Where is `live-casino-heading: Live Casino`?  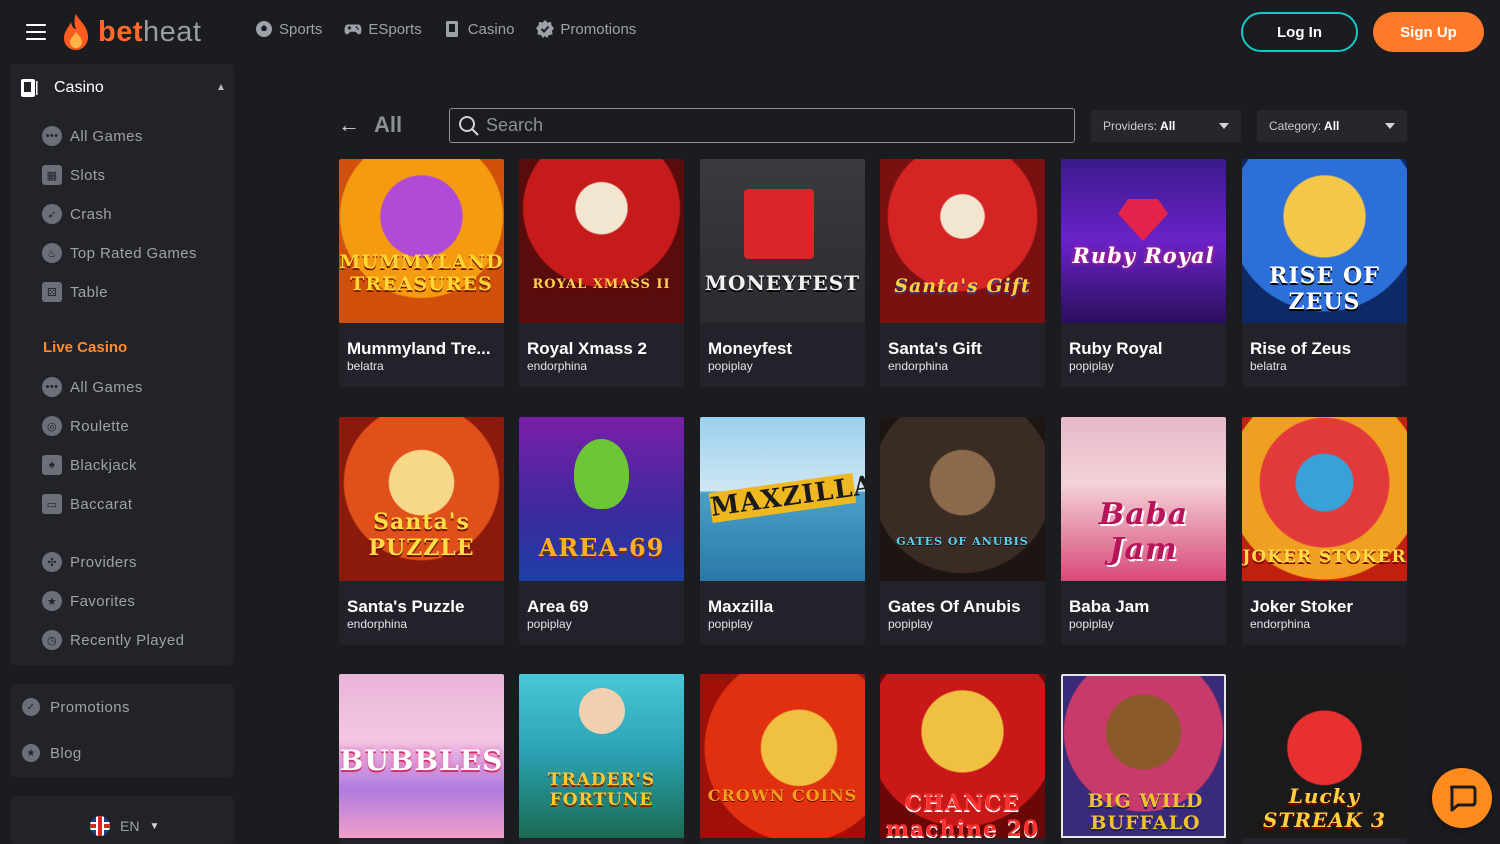
live-casino-heading: Live Casino is located at coordinates (85, 347).